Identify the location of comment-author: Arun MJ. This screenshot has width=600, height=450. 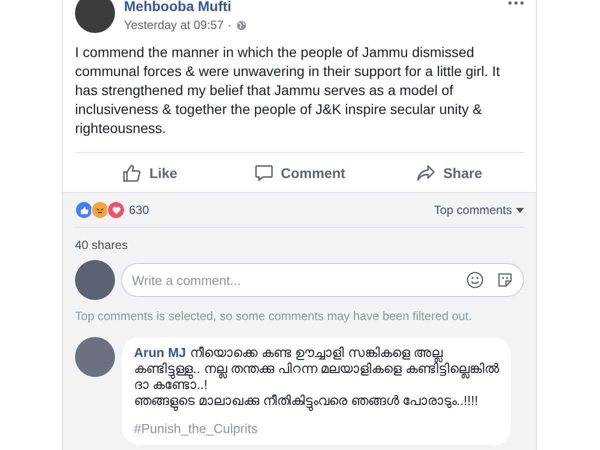
(160, 352).